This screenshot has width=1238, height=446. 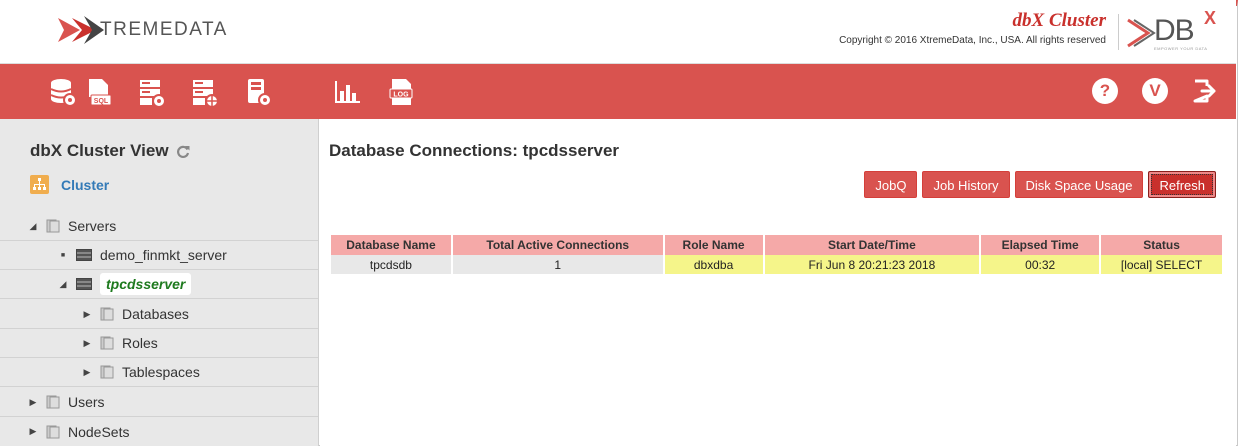 What do you see at coordinates (401, 95) in the screenshot?
I see `svg-text: LOG` at bounding box center [401, 95].